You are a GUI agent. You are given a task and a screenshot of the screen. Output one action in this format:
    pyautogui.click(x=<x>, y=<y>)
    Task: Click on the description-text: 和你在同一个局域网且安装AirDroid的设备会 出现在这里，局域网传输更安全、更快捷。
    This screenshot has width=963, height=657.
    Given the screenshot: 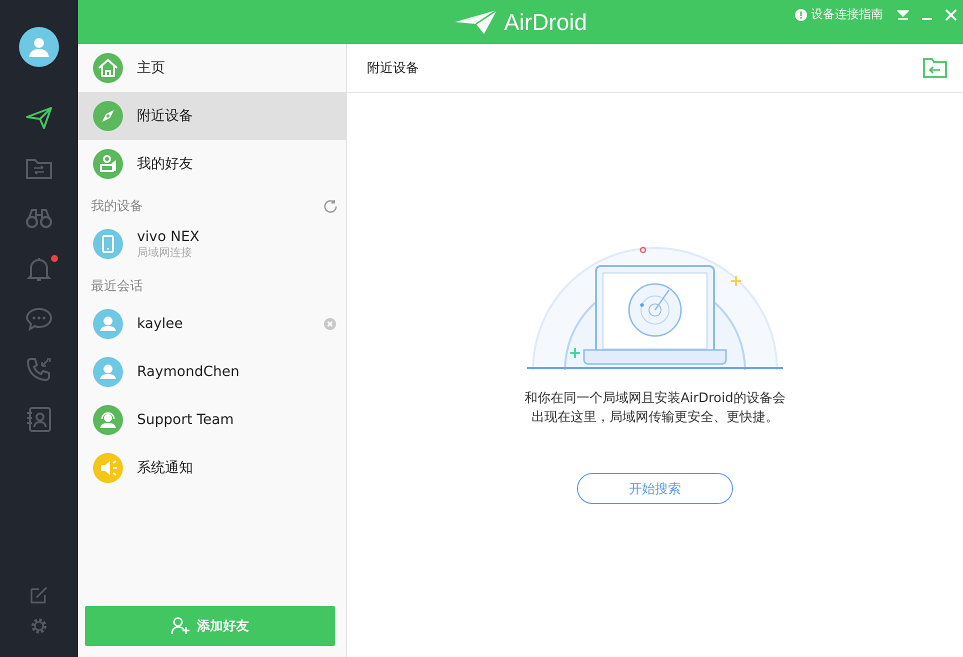 What is the action you would take?
    pyautogui.click(x=655, y=408)
    